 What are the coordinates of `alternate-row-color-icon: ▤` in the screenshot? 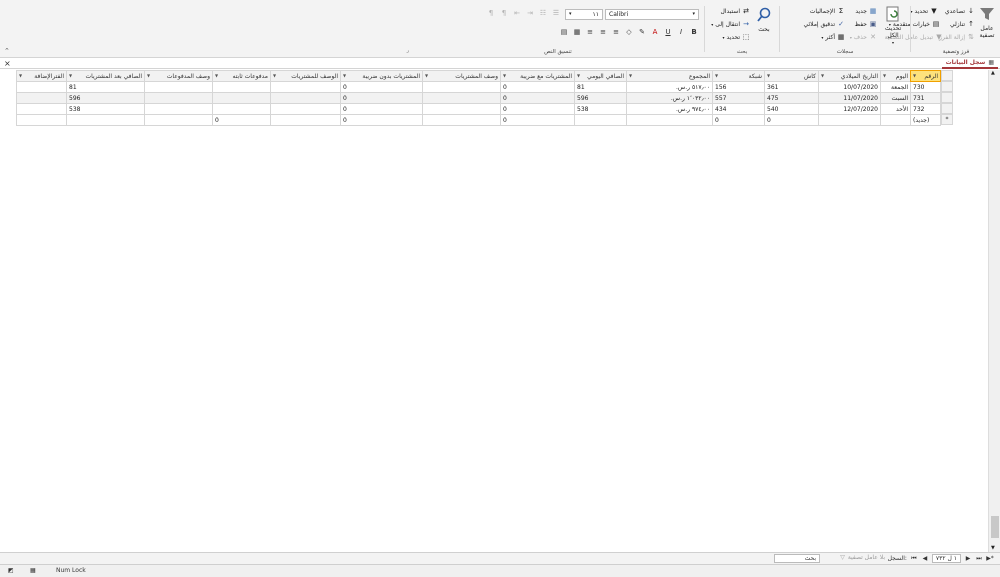 It's located at (564, 32).